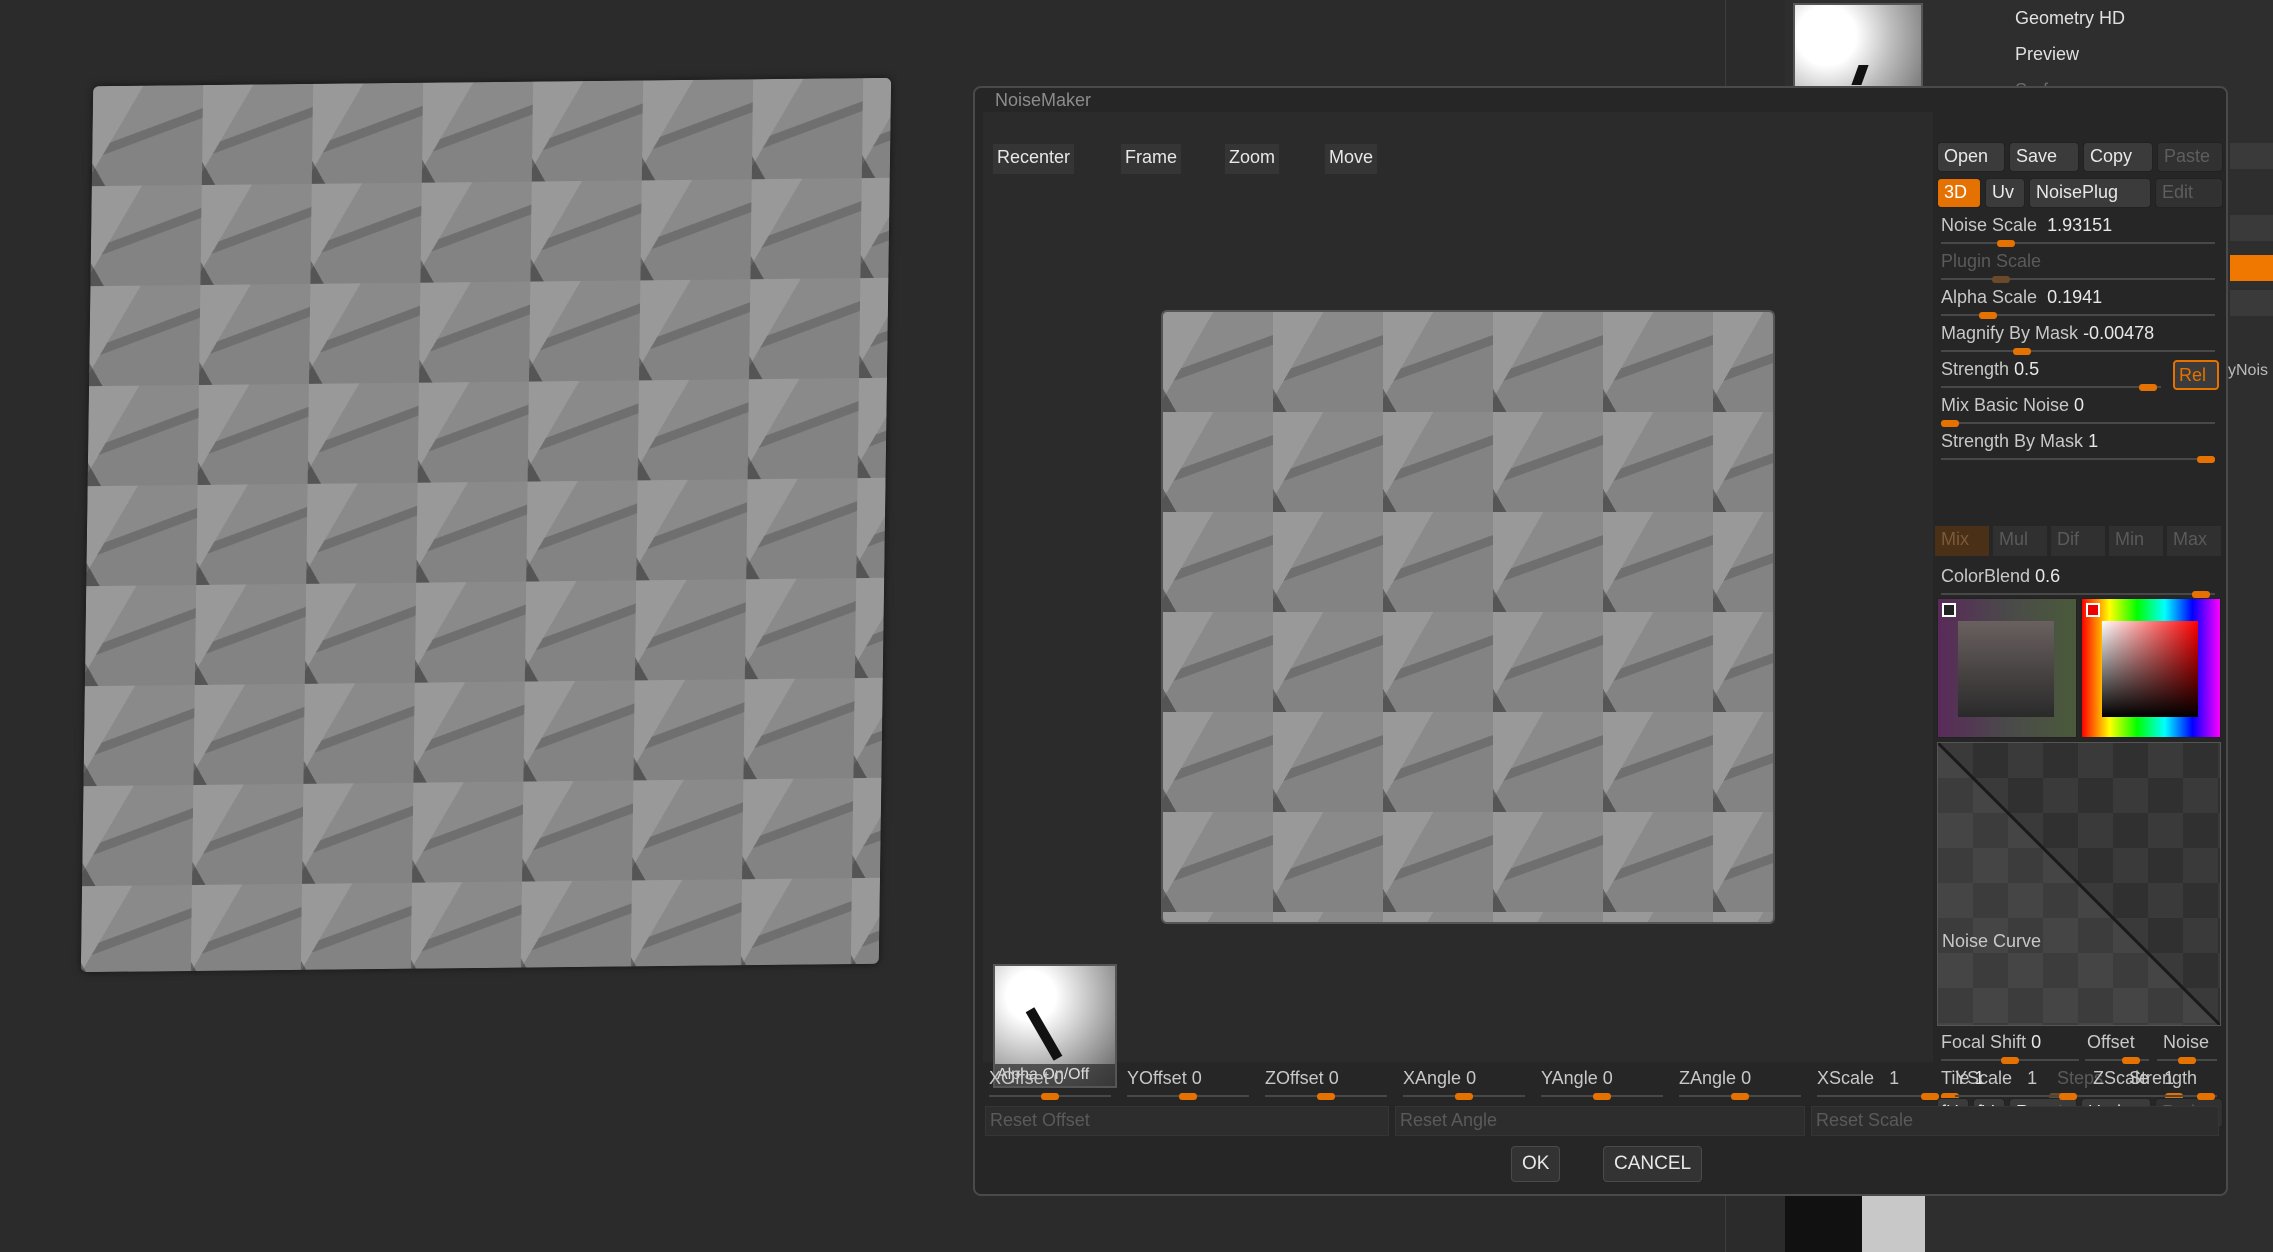 Image resolution: width=2273 pixels, height=1252 pixels. What do you see at coordinates (1607, 1078) in the screenshot?
I see `yangle-value: 0` at bounding box center [1607, 1078].